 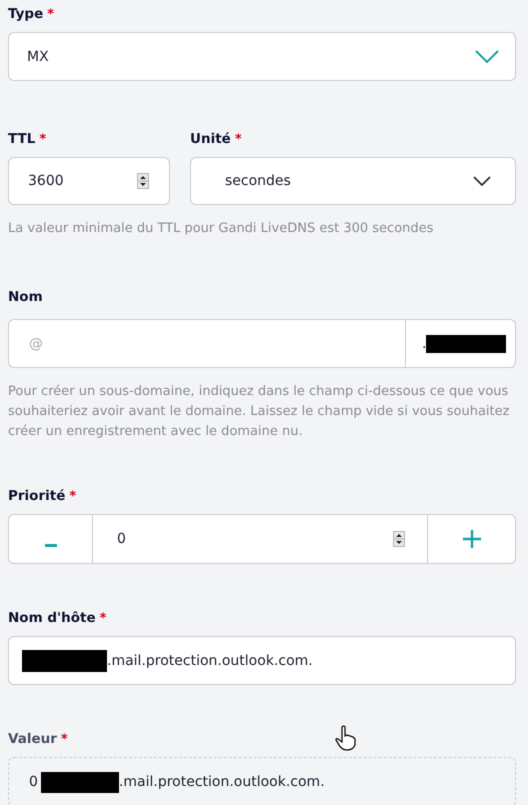 What do you see at coordinates (259, 412) in the screenshot?
I see `help-text: Pour créer un sous-domaine, indiquez dans le champ ci-dessous ce que vous souhaiteriez avoir avant le domaine. Laissez le champ vide si vous souhaitez créer un enregistrement avec le domaine nu.` at bounding box center [259, 412].